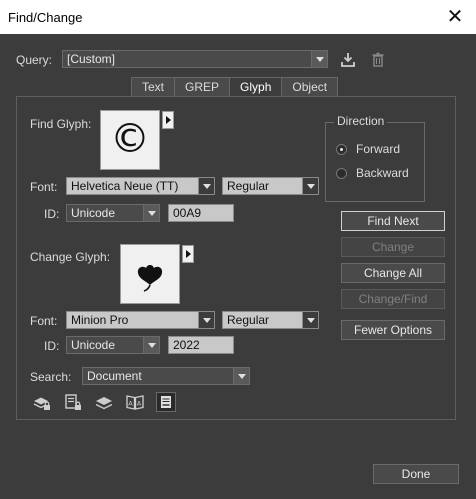  Describe the element at coordinates (125, 186) in the screenshot. I see `find-font-value: Helvetica Neue (TT)` at that location.